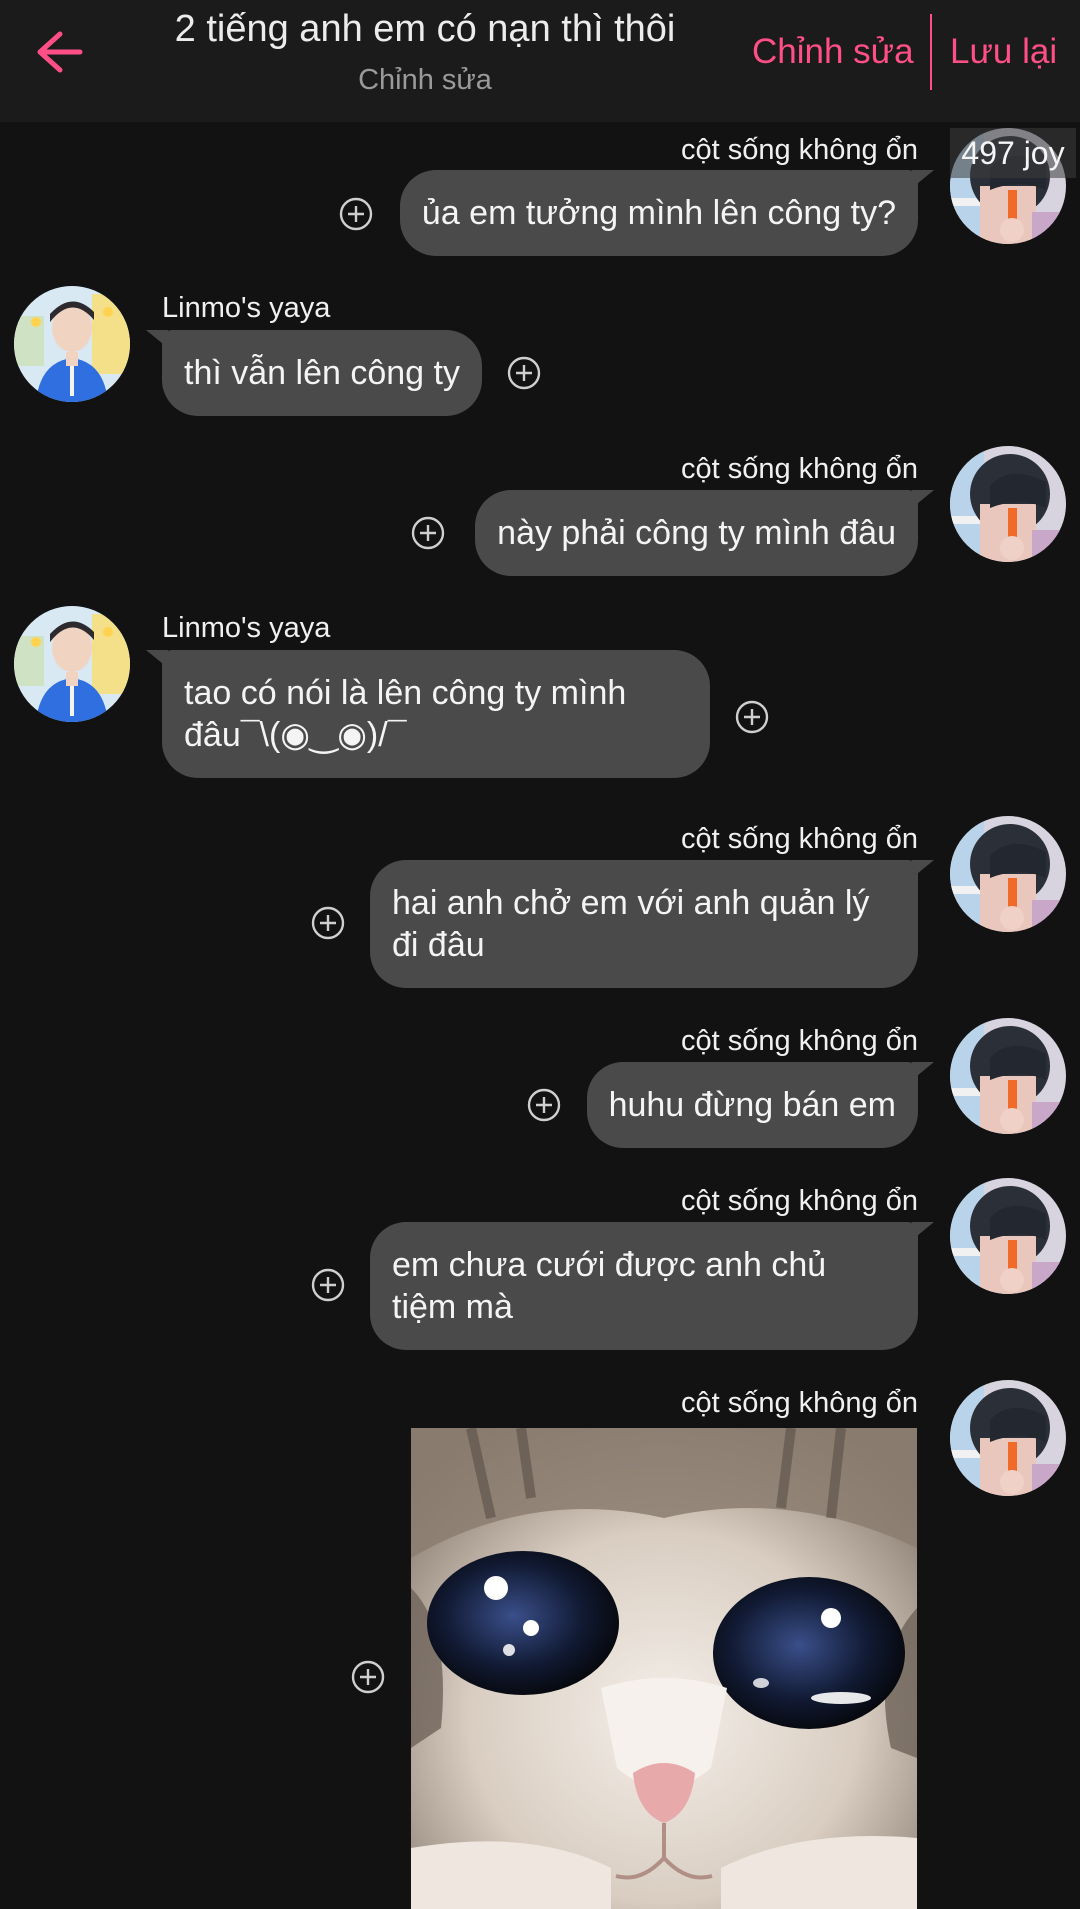 Image resolution: width=1080 pixels, height=1909 pixels. I want to click on header-divider, so click(931, 52).